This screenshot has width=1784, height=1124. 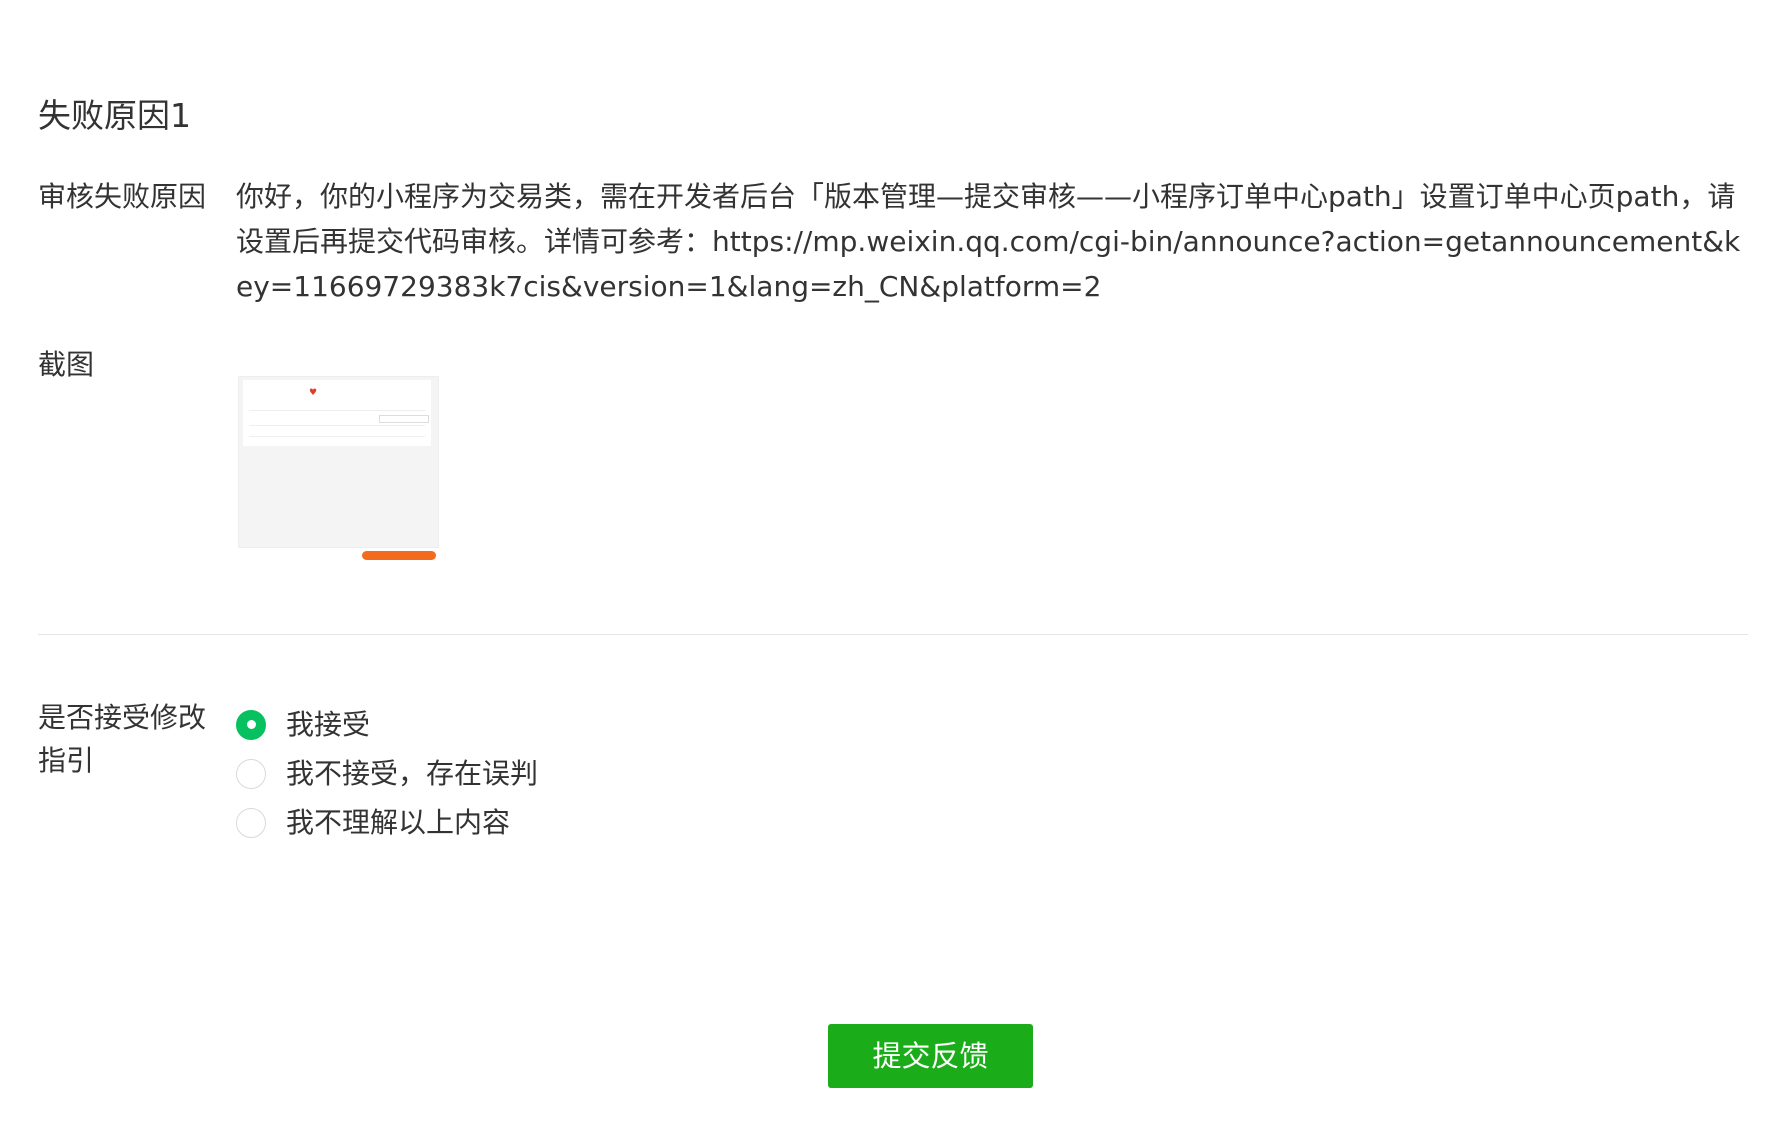 What do you see at coordinates (313, 393) in the screenshot?
I see `heart-icon: ♥` at bounding box center [313, 393].